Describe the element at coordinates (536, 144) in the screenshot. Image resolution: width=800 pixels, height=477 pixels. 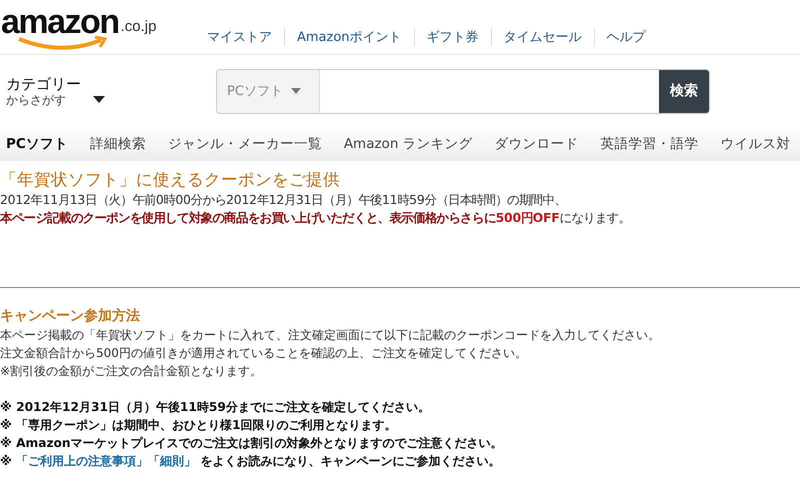
I see `nav-link: ダウンロード` at that location.